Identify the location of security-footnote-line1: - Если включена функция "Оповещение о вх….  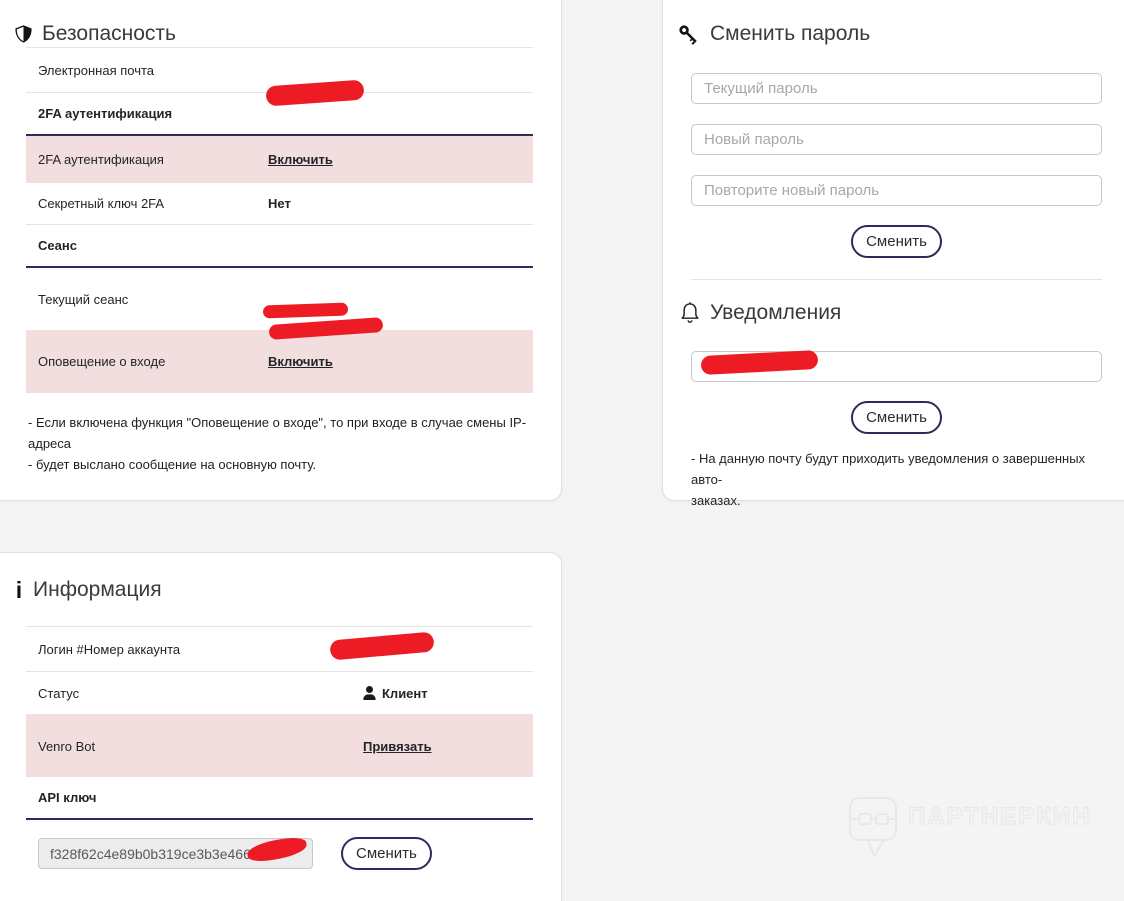
(277, 433).